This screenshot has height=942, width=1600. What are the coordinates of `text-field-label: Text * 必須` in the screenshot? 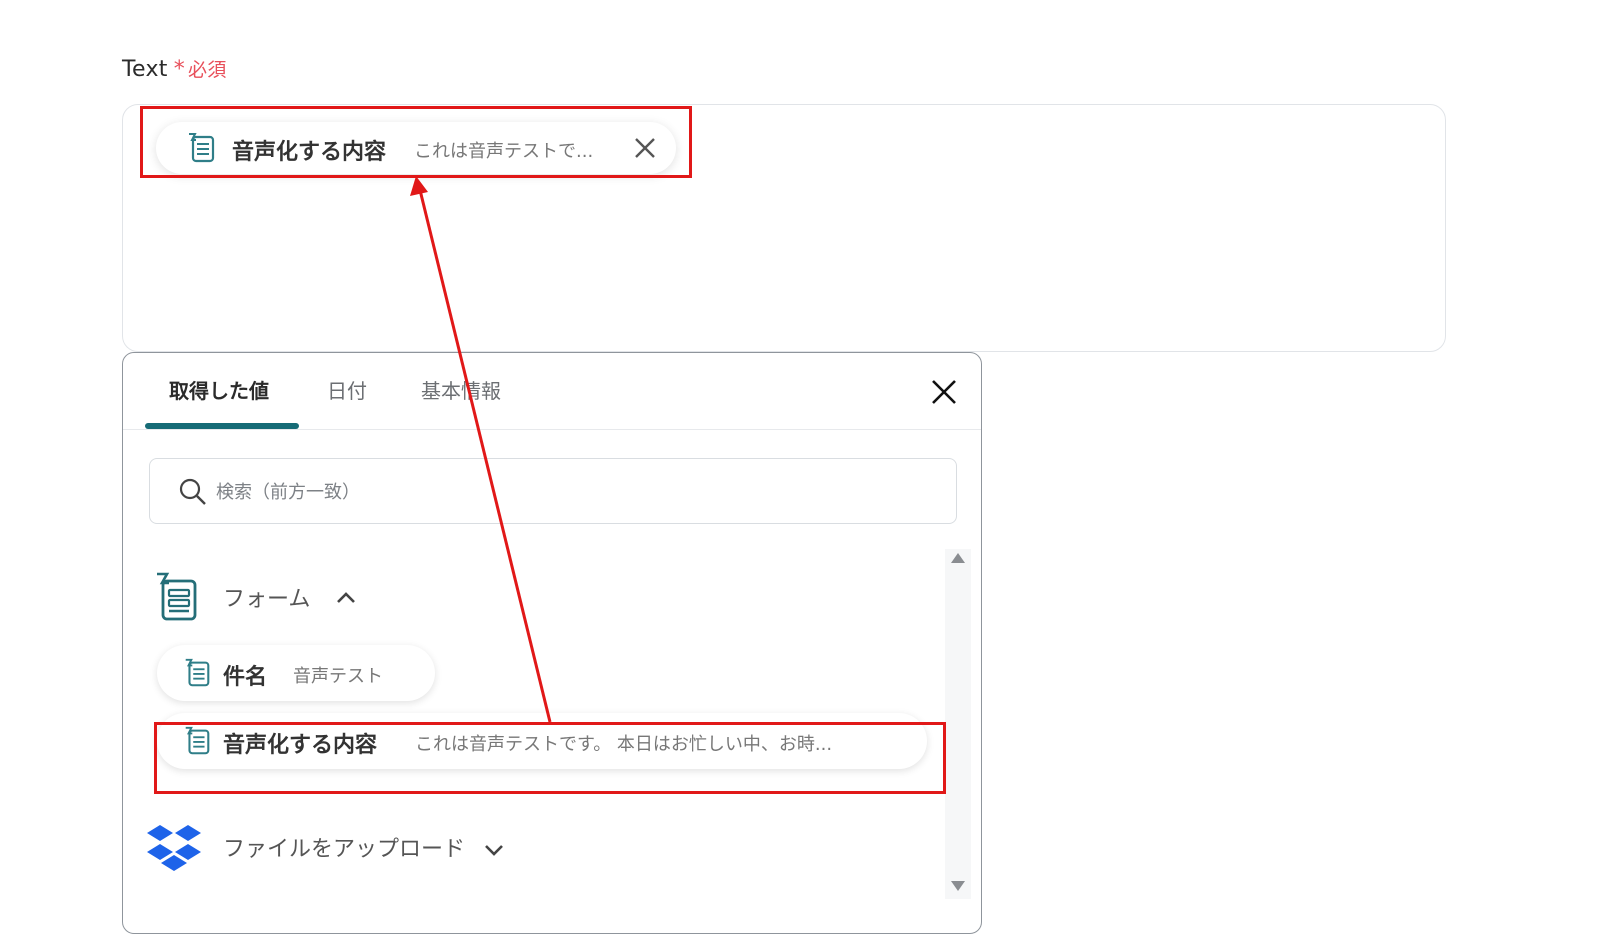 It's located at (174, 68).